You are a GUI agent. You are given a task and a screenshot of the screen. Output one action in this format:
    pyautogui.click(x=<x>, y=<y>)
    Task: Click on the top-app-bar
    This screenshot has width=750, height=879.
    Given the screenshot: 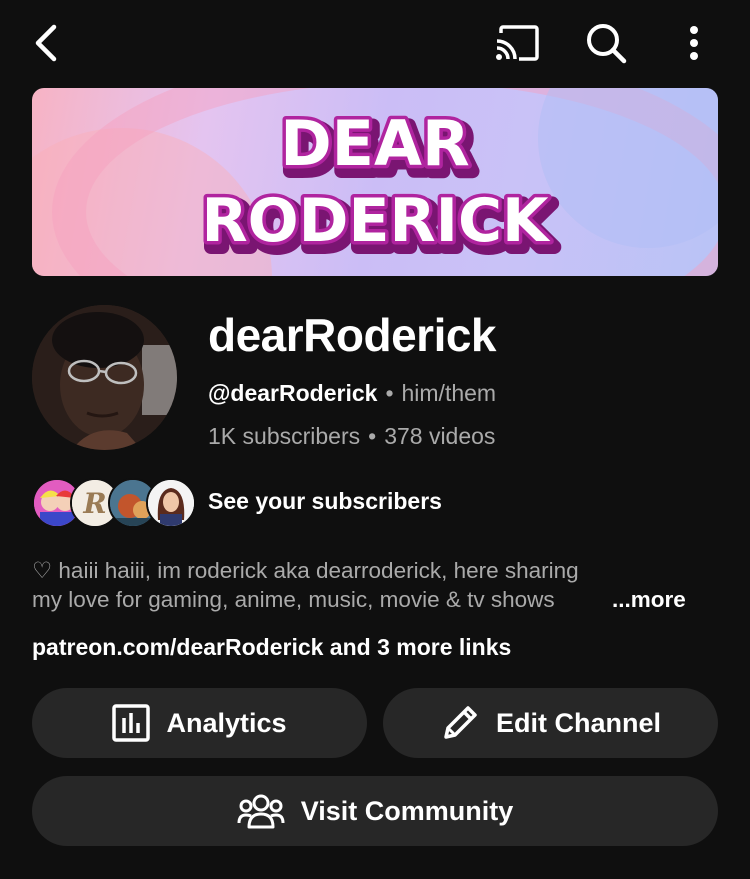 What is the action you would take?
    pyautogui.click(x=375, y=44)
    